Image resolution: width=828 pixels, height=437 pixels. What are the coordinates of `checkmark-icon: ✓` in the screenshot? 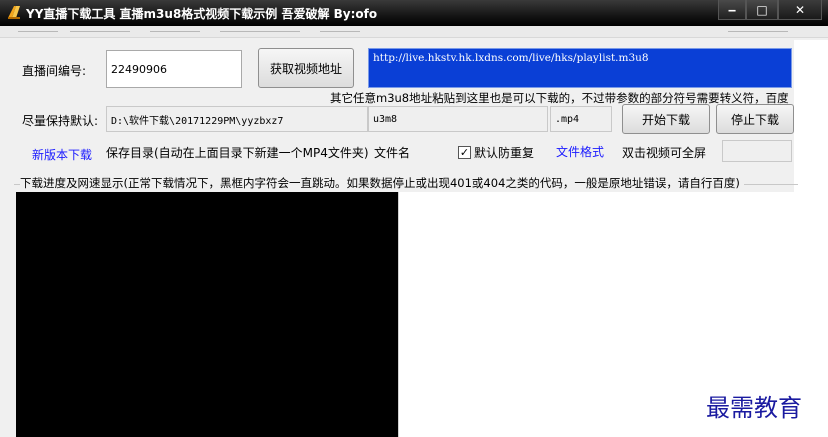 It's located at (464, 152).